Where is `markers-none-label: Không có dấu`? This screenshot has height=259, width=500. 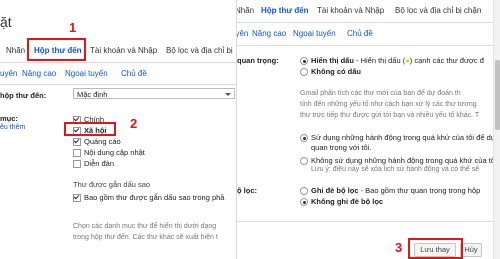 markers-none-label: Không có dấu is located at coordinates (336, 71).